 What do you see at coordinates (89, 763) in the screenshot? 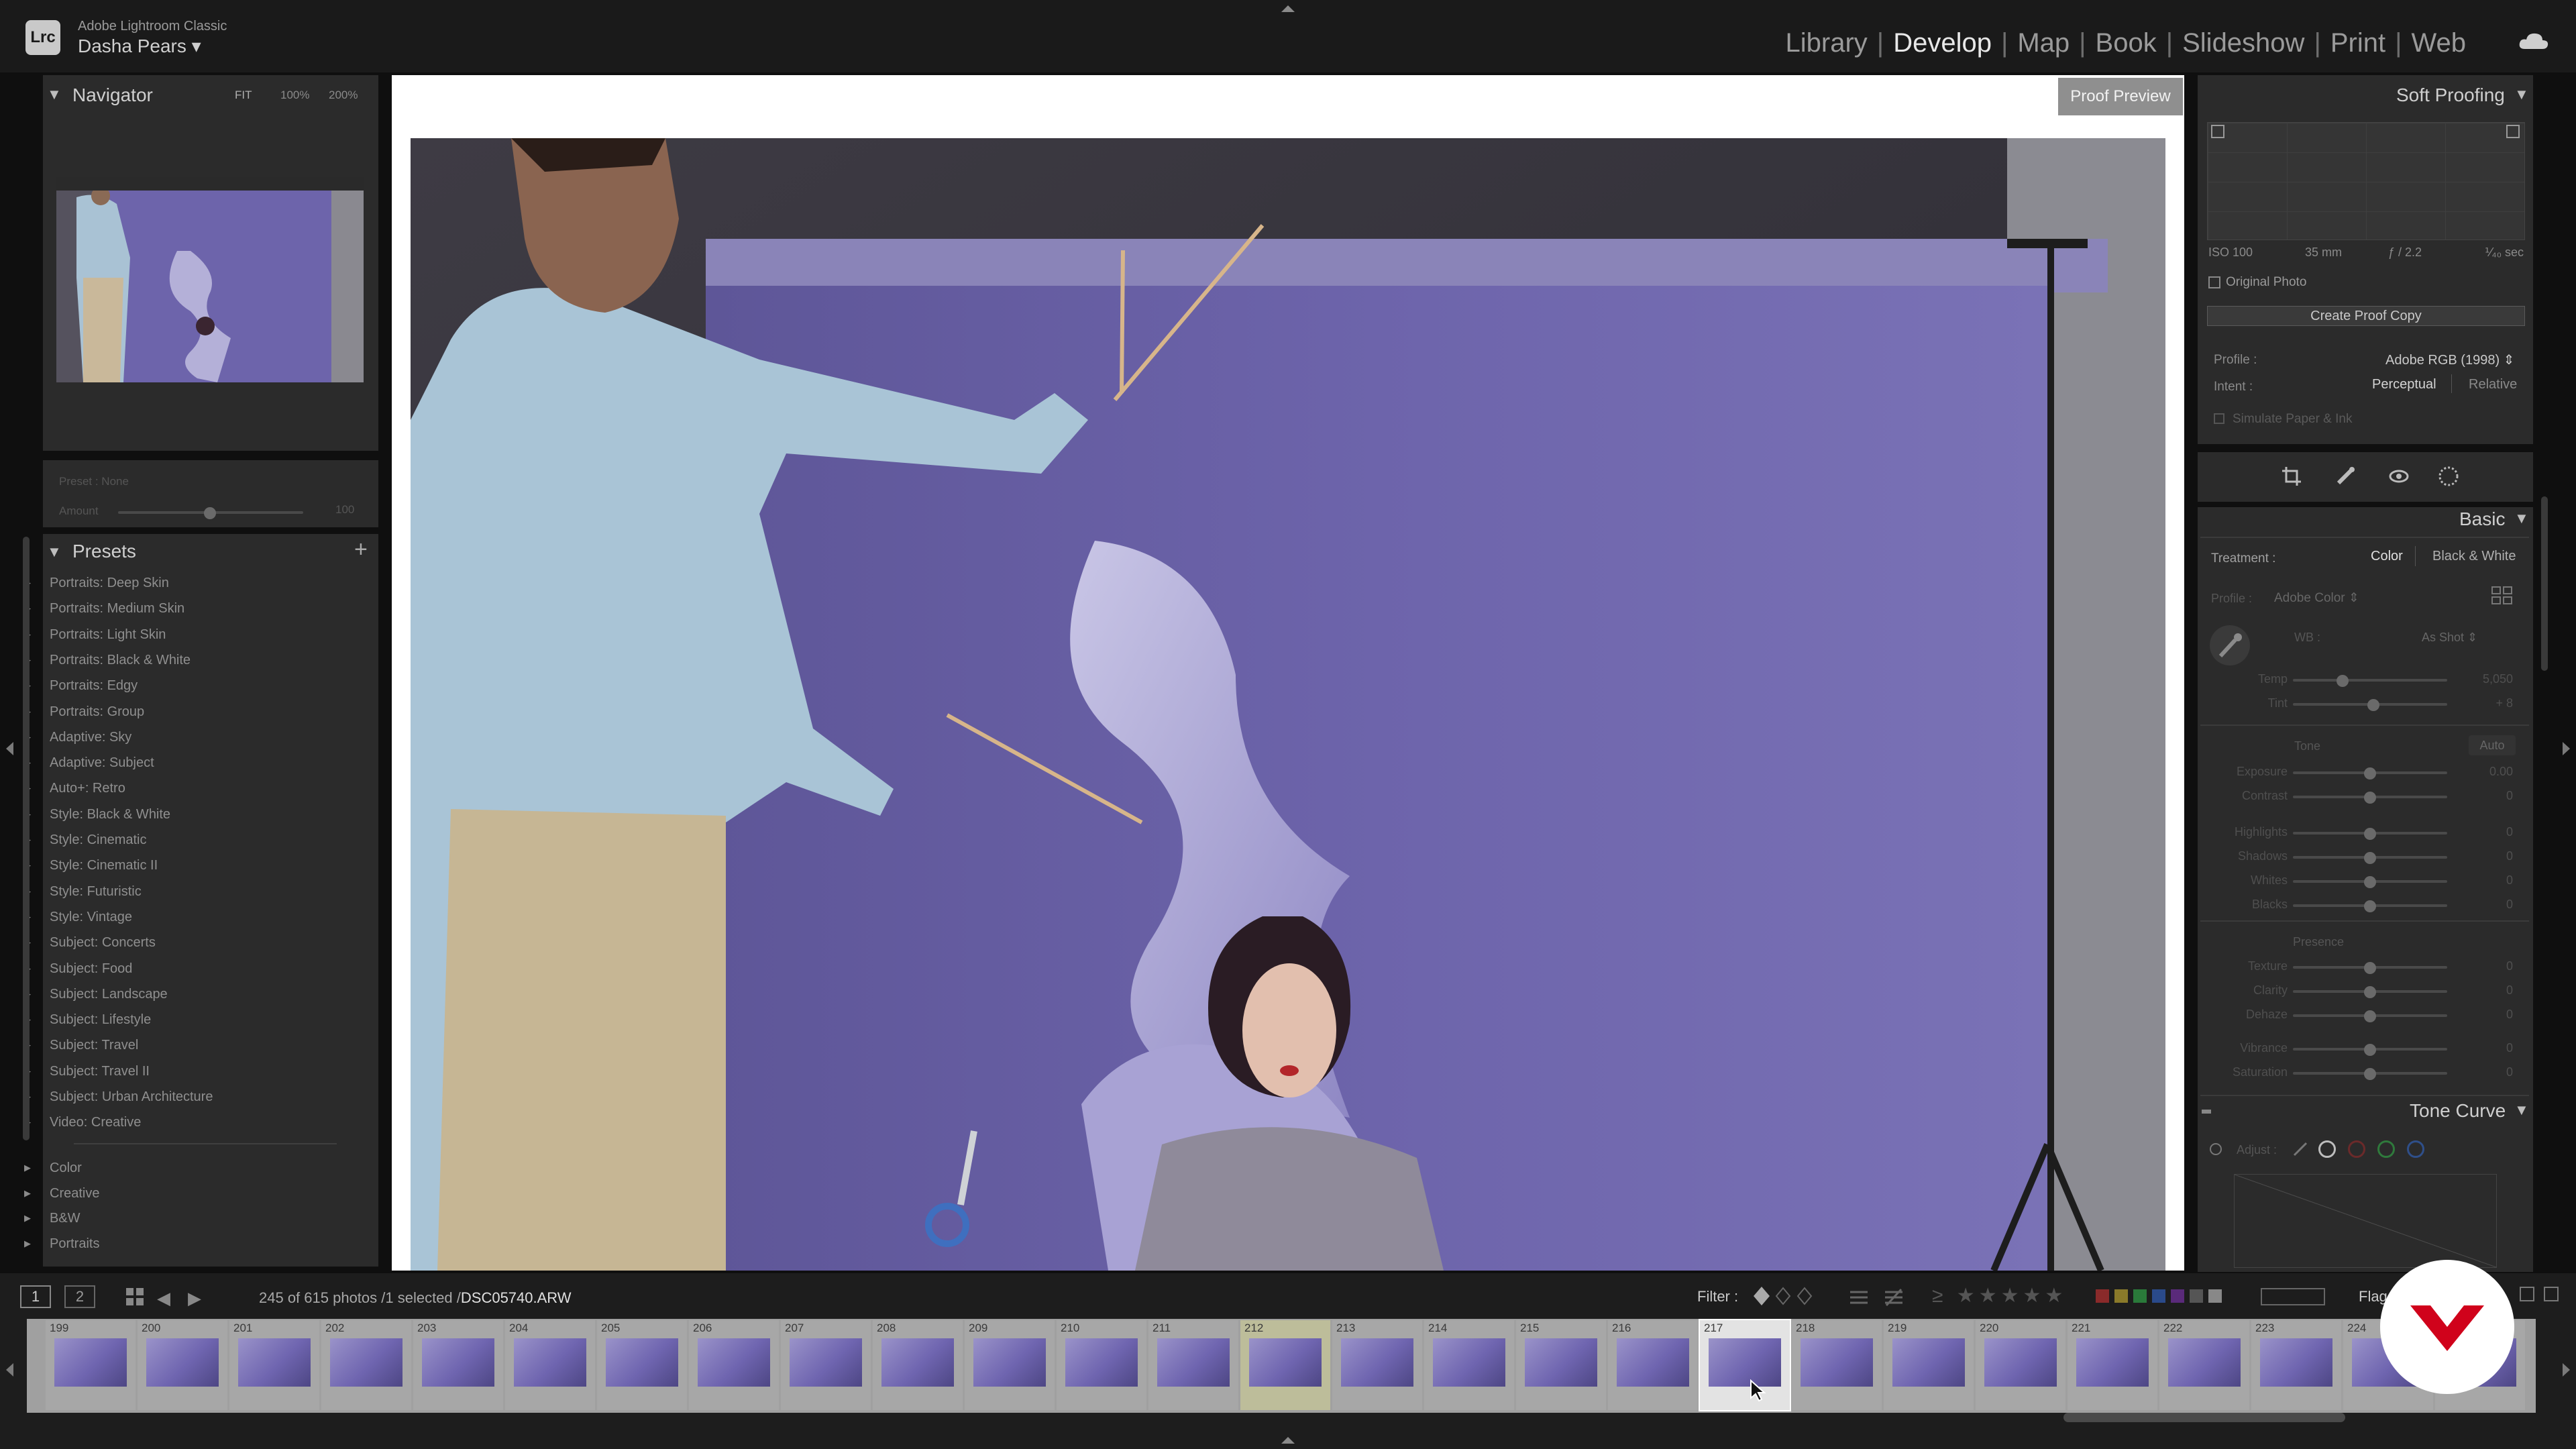
I see `preset-folder: Adaptive: Subject` at bounding box center [89, 763].